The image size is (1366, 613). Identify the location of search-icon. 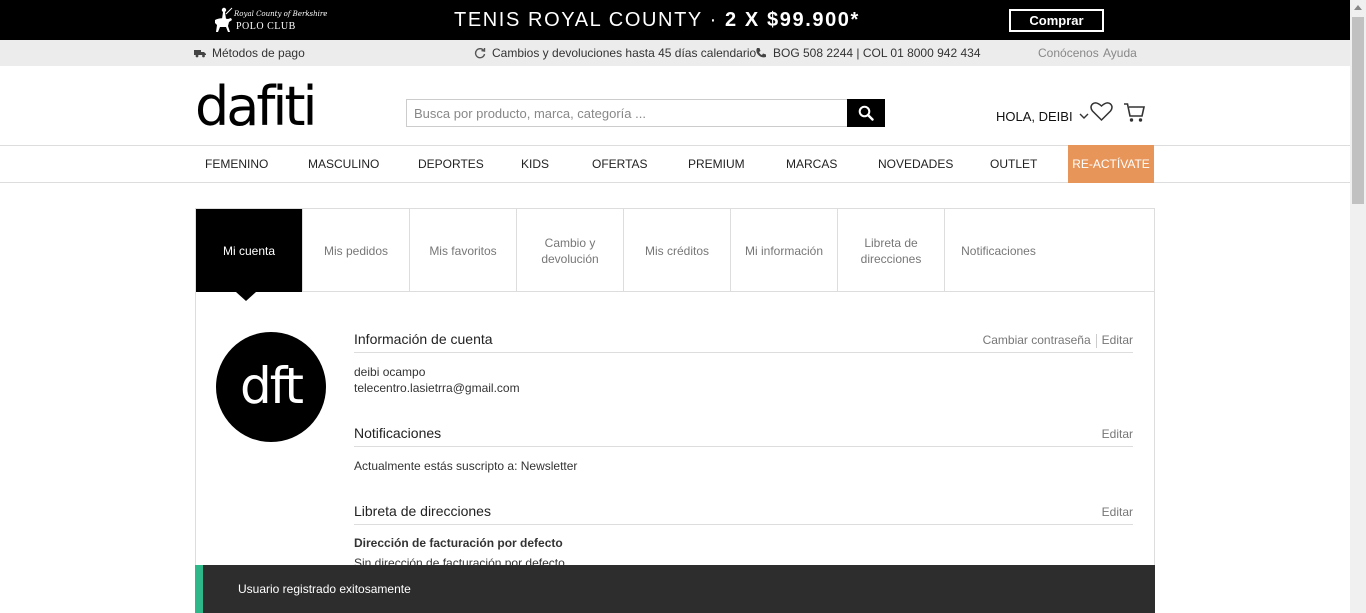
(866, 113).